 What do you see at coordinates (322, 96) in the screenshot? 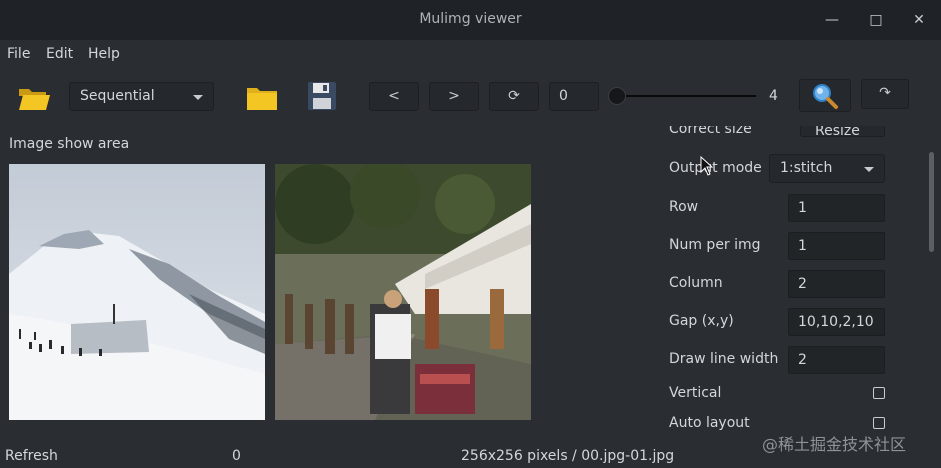
I see `save-icon` at bounding box center [322, 96].